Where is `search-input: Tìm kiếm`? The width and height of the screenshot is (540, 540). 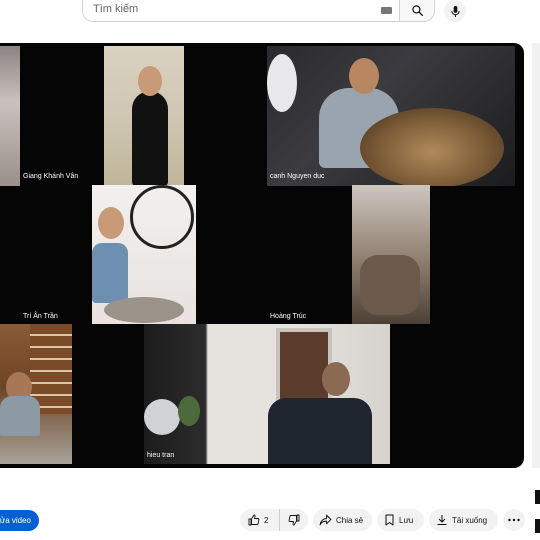
search-input: Tìm kiếm is located at coordinates (241, 11).